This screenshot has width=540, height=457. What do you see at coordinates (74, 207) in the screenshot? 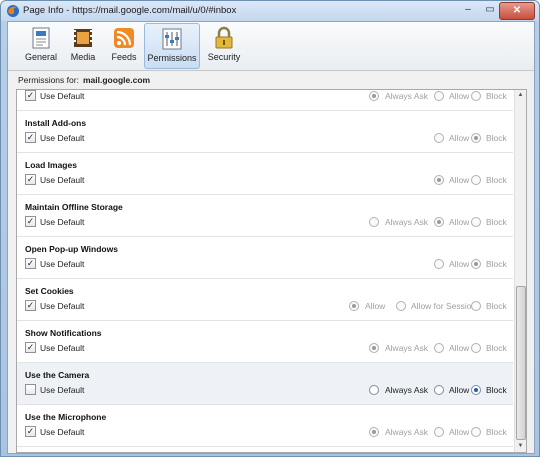
I see `permission-title: Maintain Offline Storage` at bounding box center [74, 207].